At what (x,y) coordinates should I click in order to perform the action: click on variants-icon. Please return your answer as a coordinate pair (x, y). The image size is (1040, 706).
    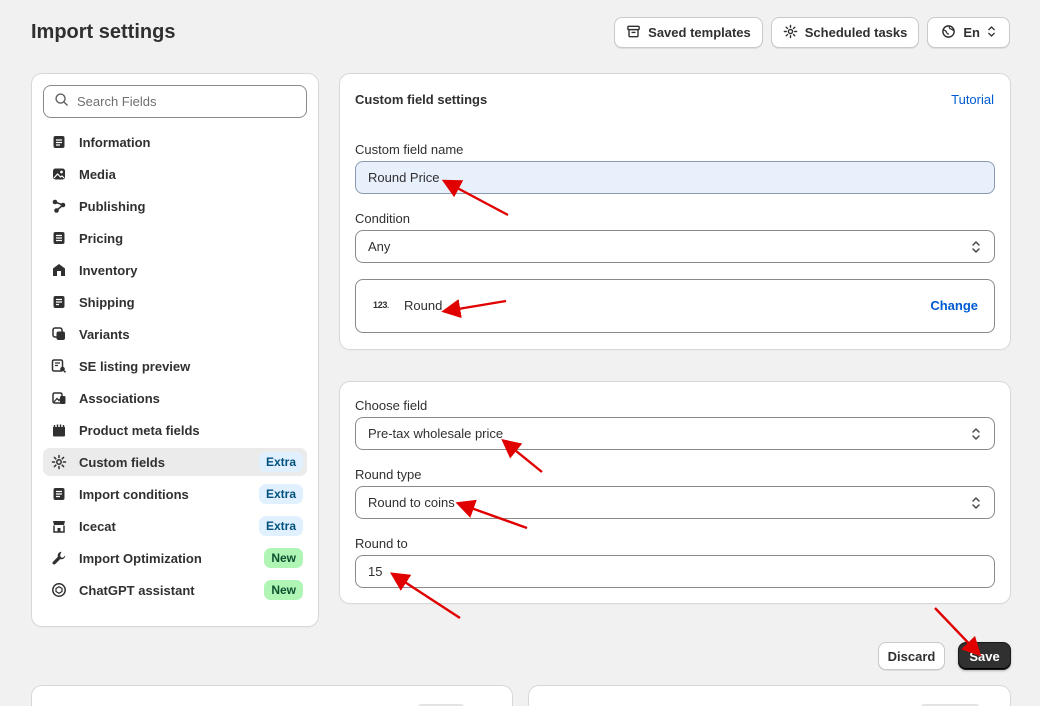
    Looking at the image, I should click on (59, 334).